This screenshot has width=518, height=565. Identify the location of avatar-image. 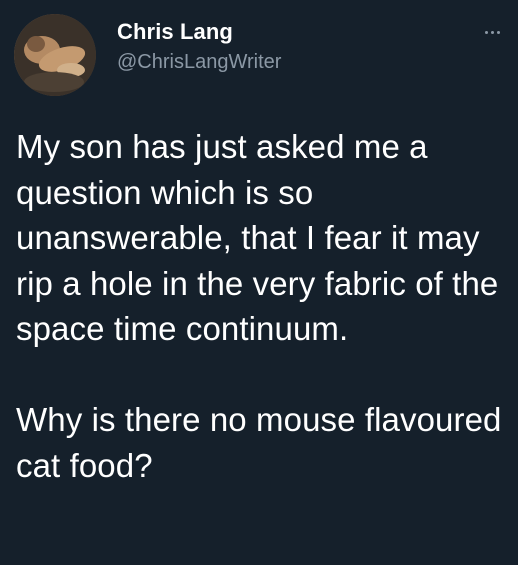
(55, 55).